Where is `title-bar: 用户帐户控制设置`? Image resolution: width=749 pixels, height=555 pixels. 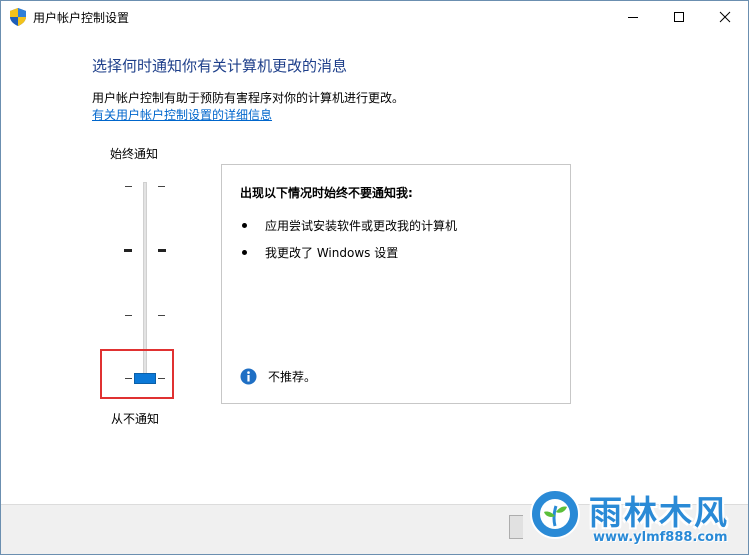
title-bar: 用户帐户控制设置 is located at coordinates (374, 17).